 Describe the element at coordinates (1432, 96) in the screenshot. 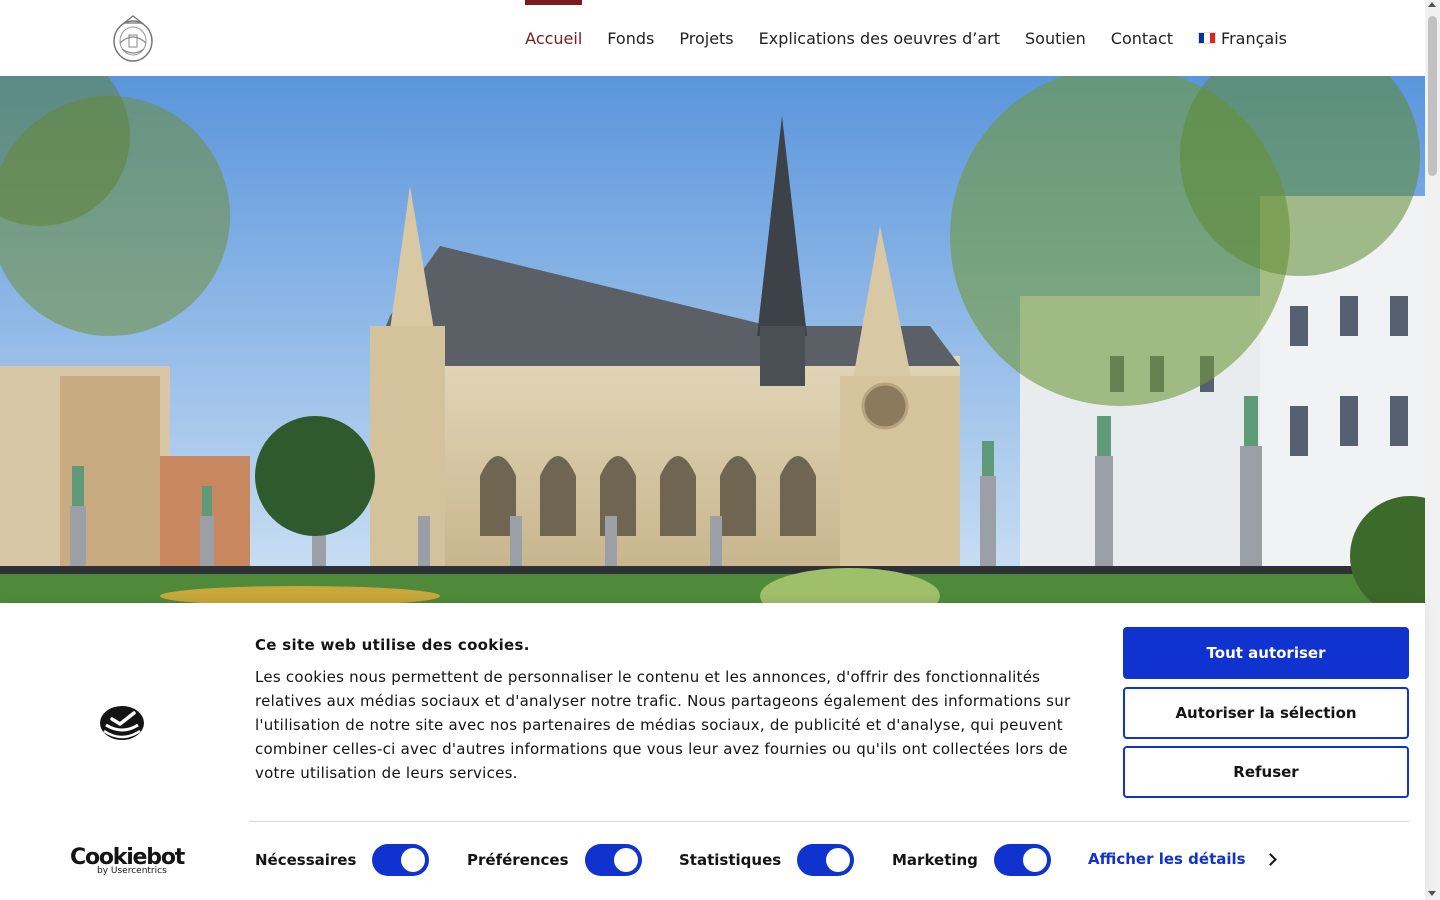

I see `scroll-thumb` at that location.